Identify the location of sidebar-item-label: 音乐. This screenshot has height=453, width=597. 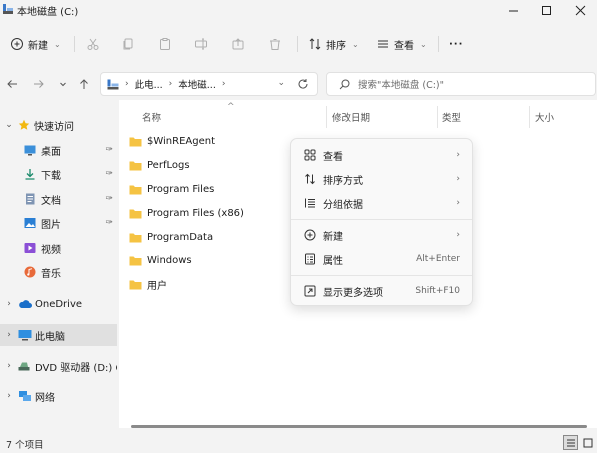
(51, 274).